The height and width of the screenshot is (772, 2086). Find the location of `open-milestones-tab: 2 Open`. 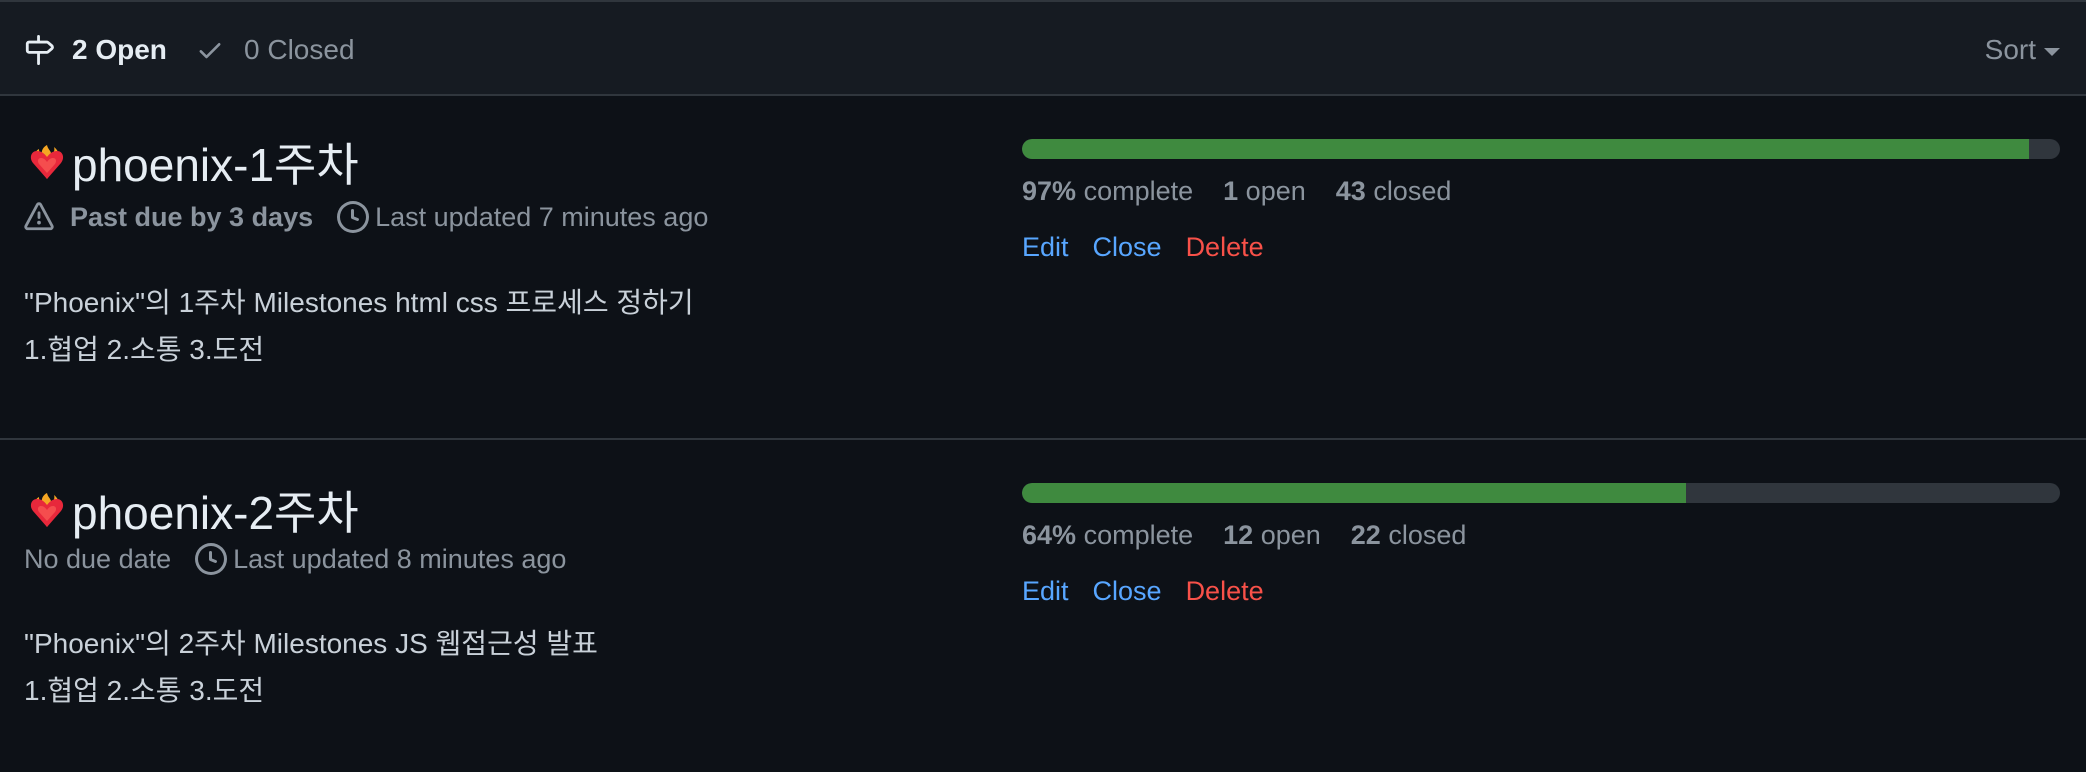

open-milestones-tab: 2 Open is located at coordinates (95, 50).